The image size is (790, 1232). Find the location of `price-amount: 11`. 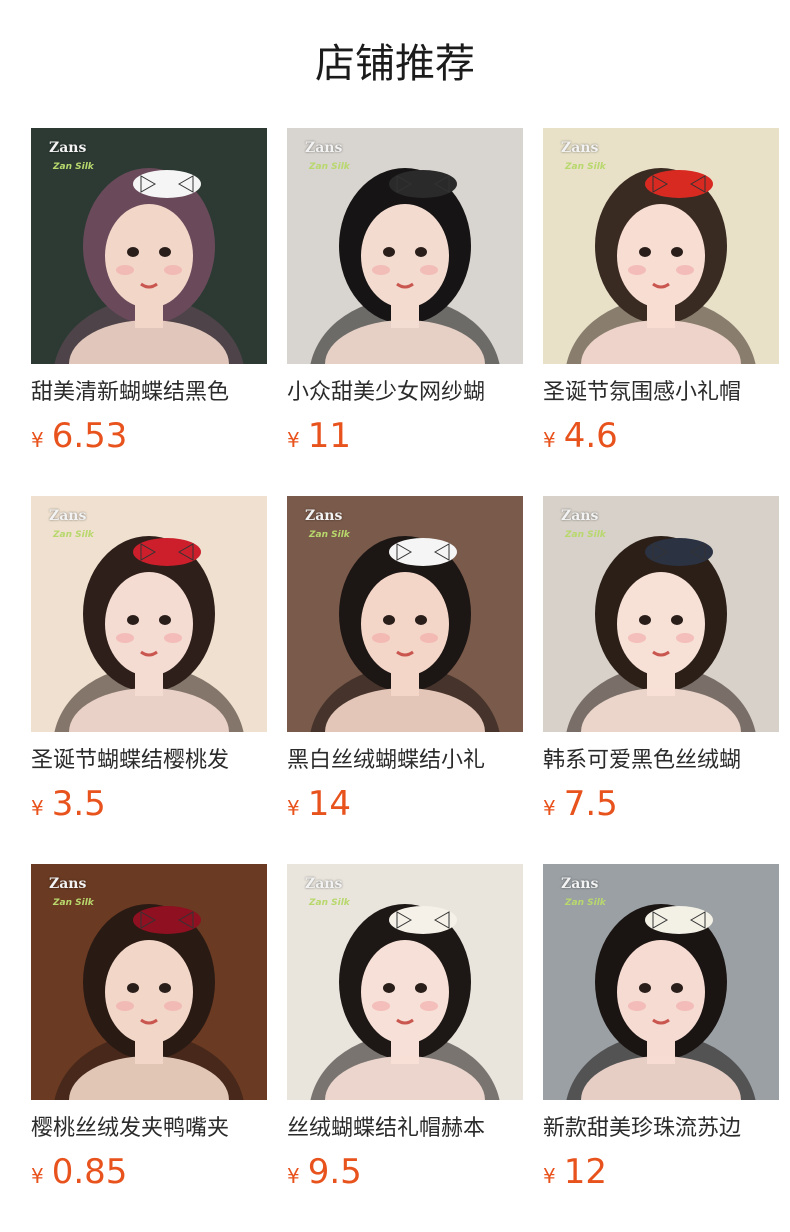

price-amount: 11 is located at coordinates (329, 436).